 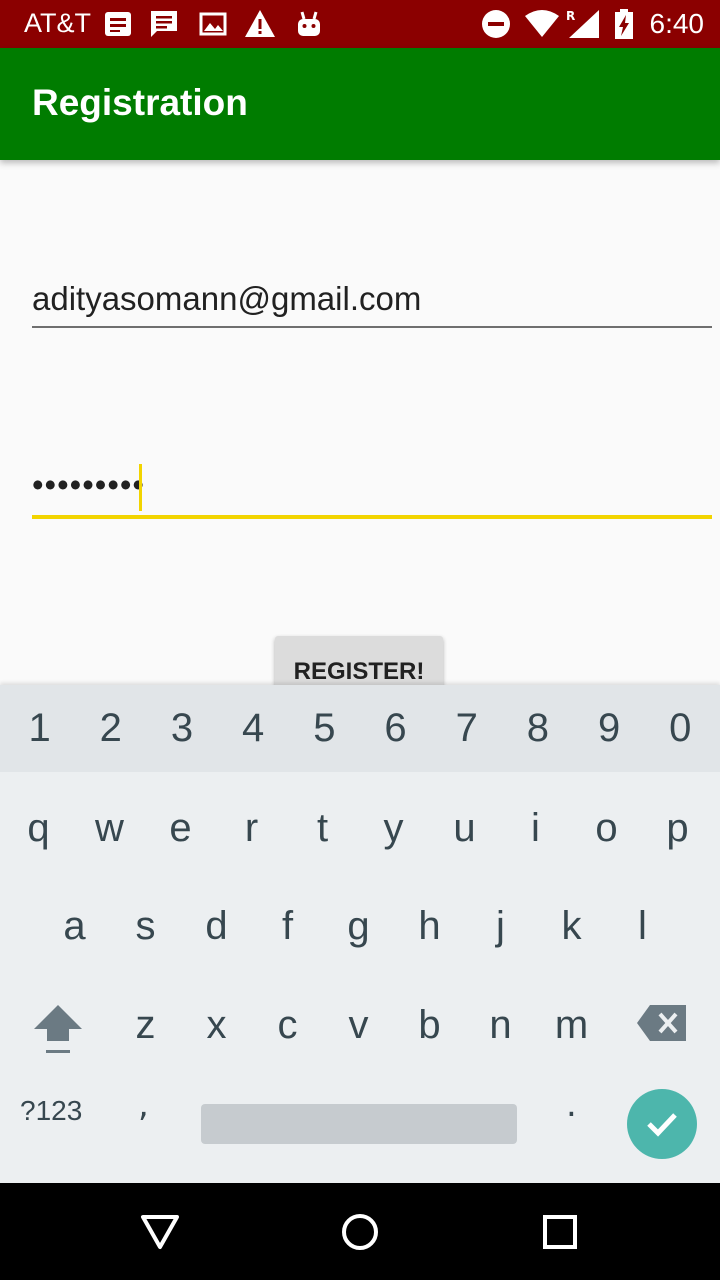 I want to click on signal-roaming-icon: R, so click(x=582, y=23).